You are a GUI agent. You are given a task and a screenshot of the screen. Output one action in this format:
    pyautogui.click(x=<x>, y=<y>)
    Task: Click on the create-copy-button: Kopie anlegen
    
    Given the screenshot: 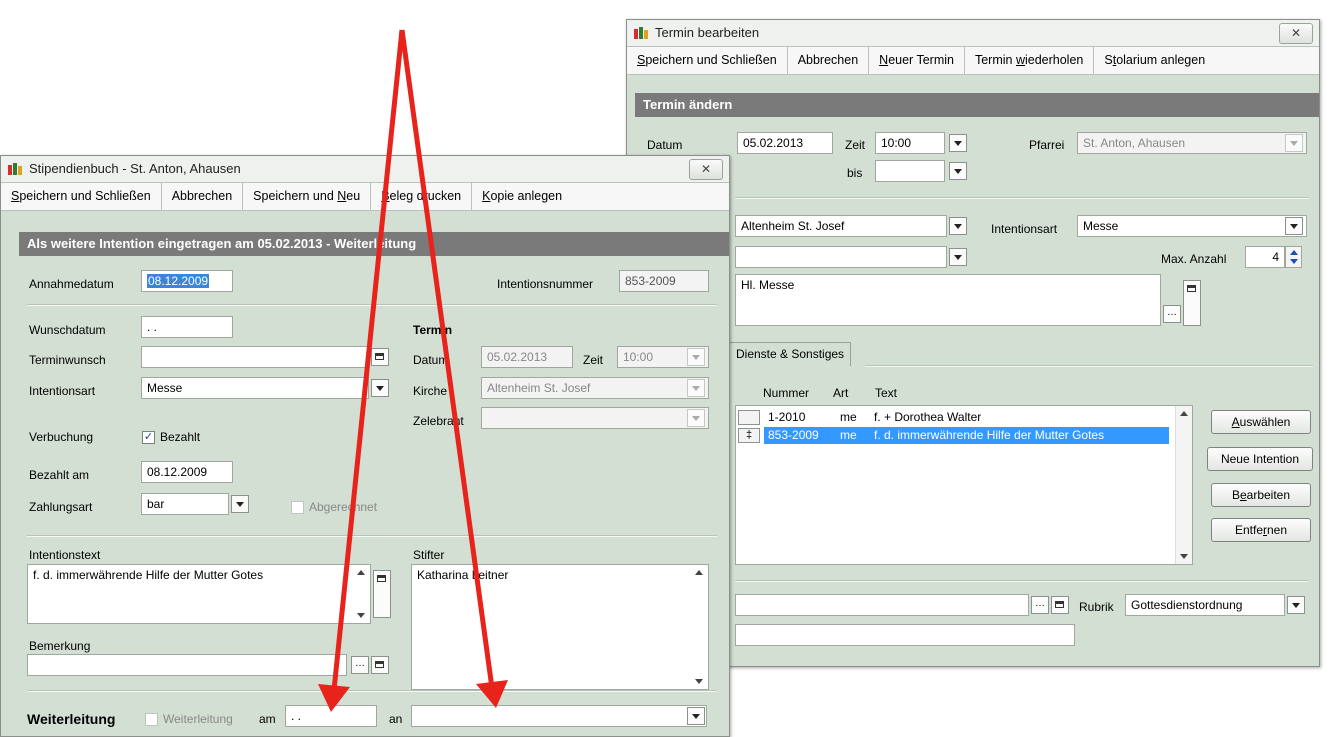 What is the action you would take?
    pyautogui.click(x=522, y=196)
    